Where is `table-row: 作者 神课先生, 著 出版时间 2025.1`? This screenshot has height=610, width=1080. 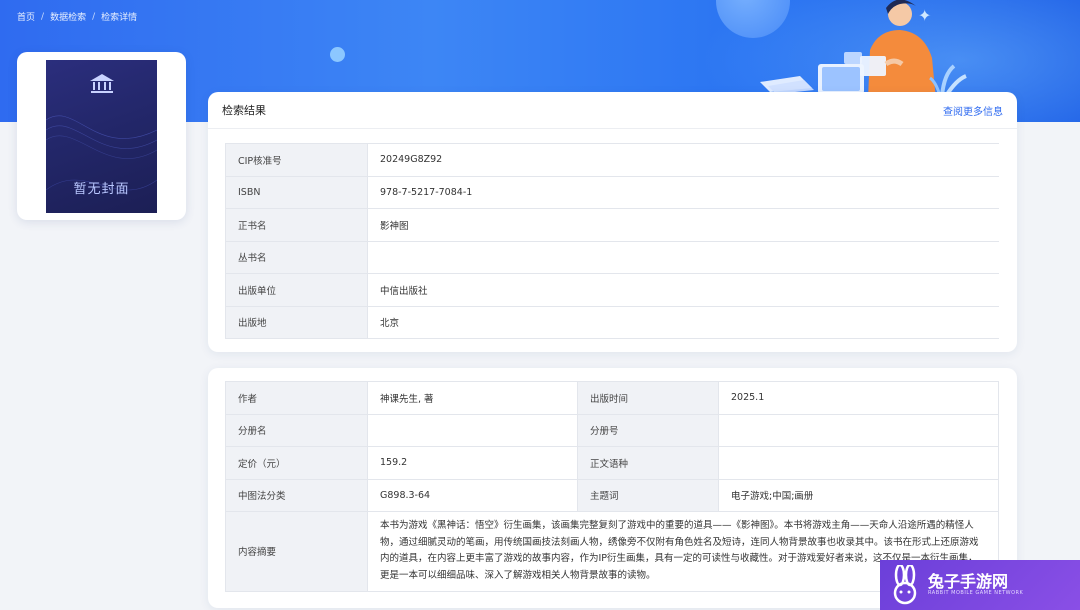
table-row: 作者 神课先生, 著 出版时间 2025.1 is located at coordinates (612, 398).